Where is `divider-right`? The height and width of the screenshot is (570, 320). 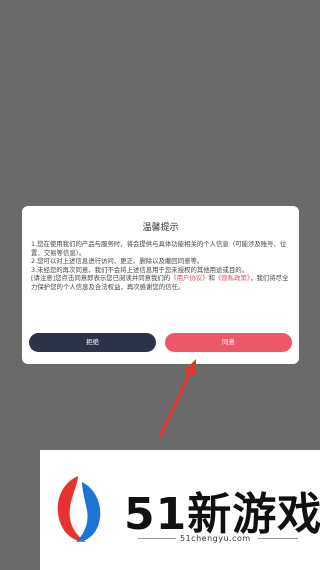 divider-right is located at coordinates (278, 538).